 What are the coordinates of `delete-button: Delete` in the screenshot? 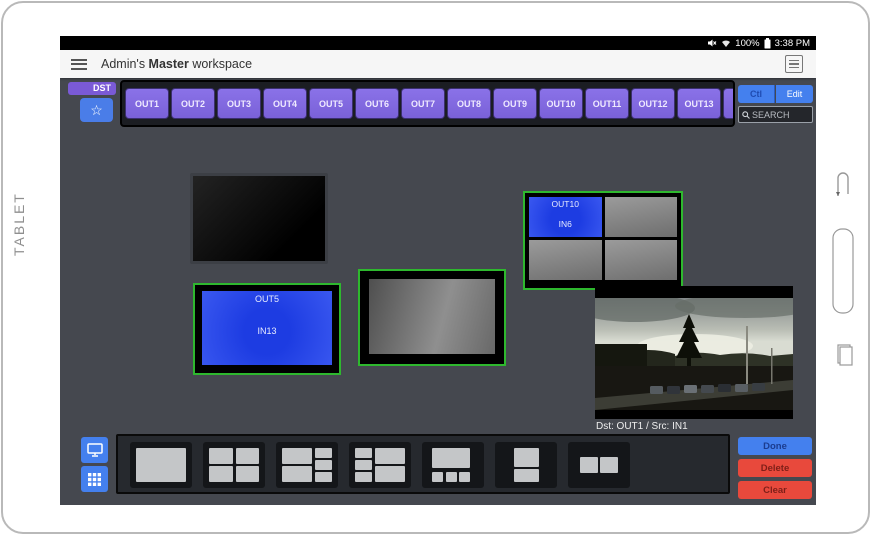 It's located at (775, 468).